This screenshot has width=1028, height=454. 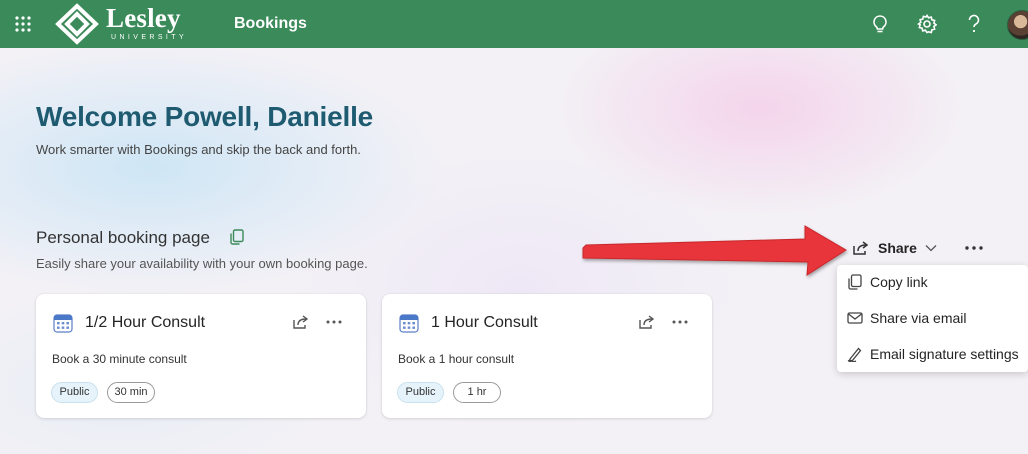 What do you see at coordinates (931, 248) in the screenshot?
I see `chevron-down-icon` at bounding box center [931, 248].